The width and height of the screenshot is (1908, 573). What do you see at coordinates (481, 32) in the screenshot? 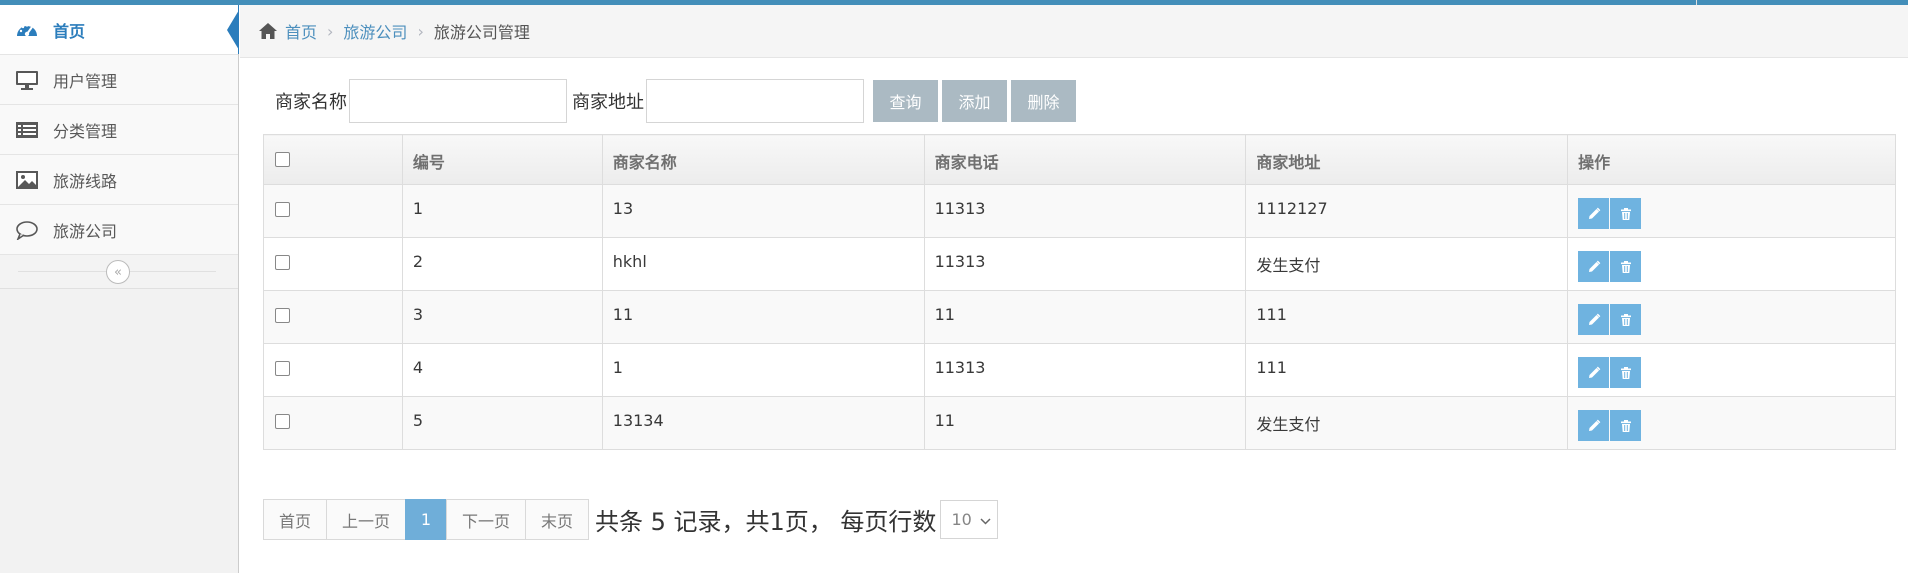
I see `breadcrumb-current: 旅游公司管理` at bounding box center [481, 32].